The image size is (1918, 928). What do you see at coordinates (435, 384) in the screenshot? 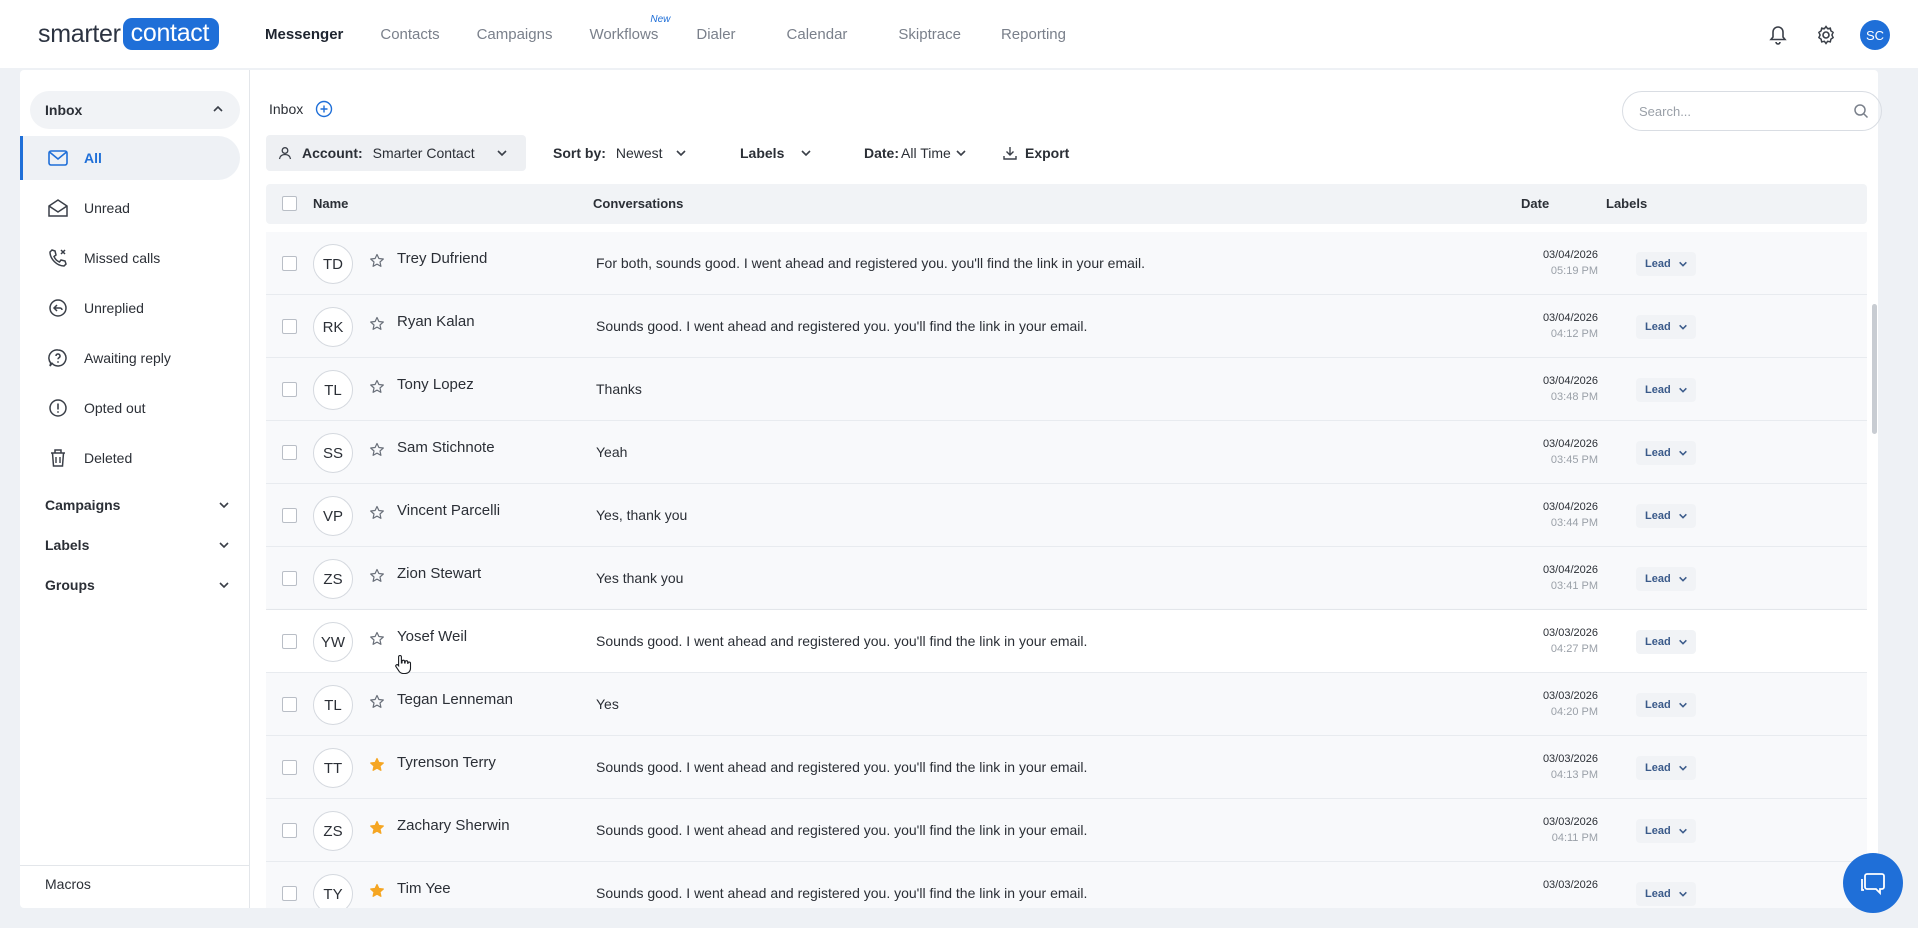
I see `contact-name: Tony Lopez` at bounding box center [435, 384].